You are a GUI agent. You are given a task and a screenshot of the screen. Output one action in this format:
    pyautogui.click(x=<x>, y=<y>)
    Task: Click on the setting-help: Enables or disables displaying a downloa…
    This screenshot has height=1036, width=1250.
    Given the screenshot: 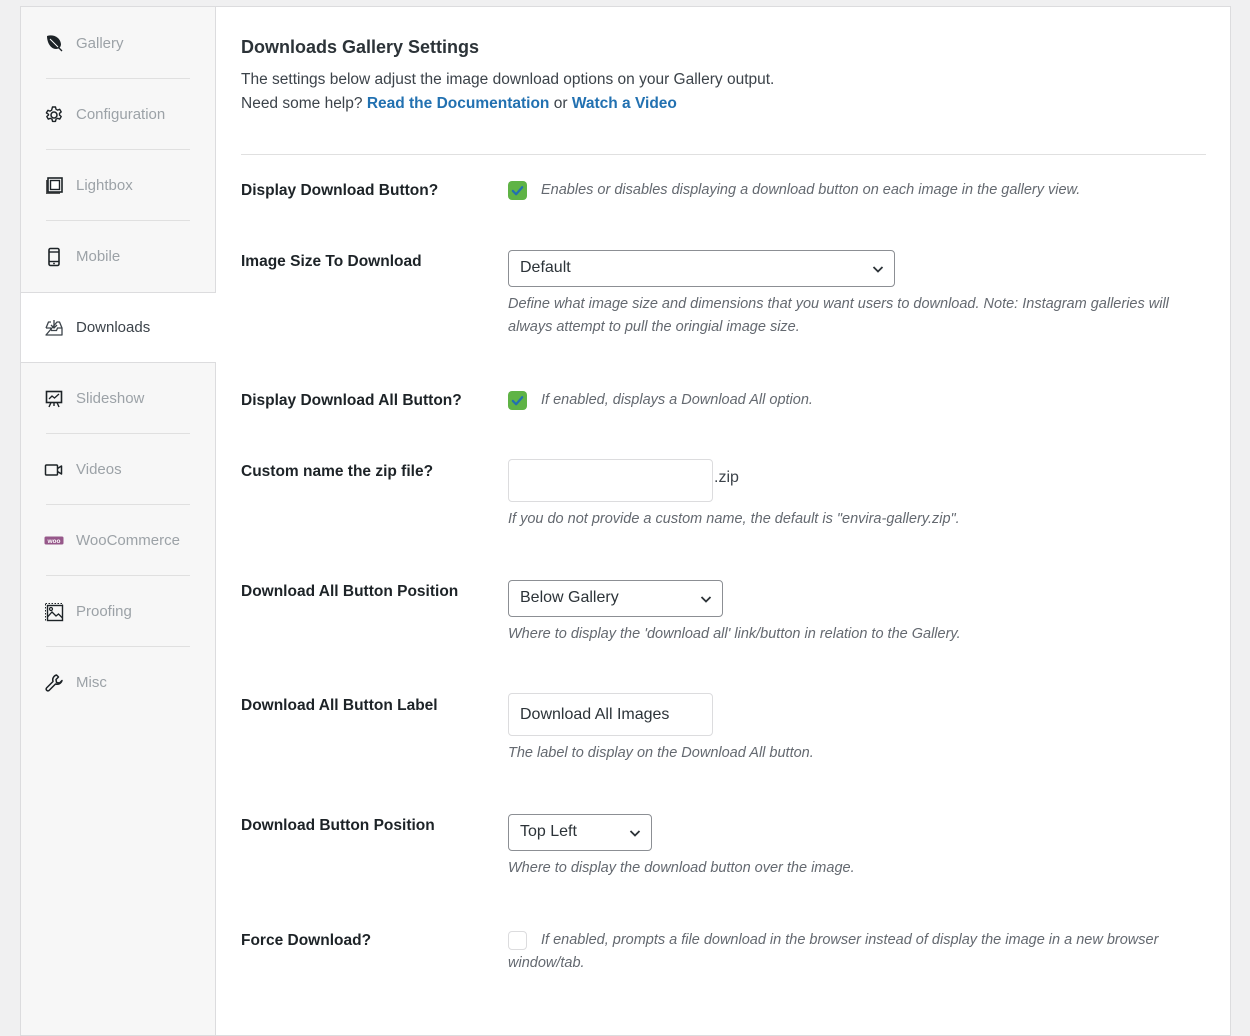 What is the action you would take?
    pyautogui.click(x=811, y=190)
    